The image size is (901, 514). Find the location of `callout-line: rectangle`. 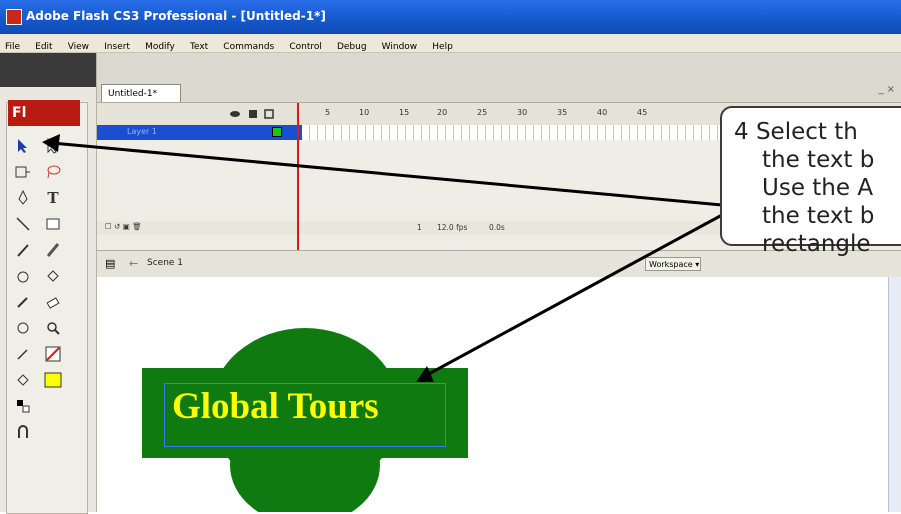

callout-line: rectangle is located at coordinates (816, 244).